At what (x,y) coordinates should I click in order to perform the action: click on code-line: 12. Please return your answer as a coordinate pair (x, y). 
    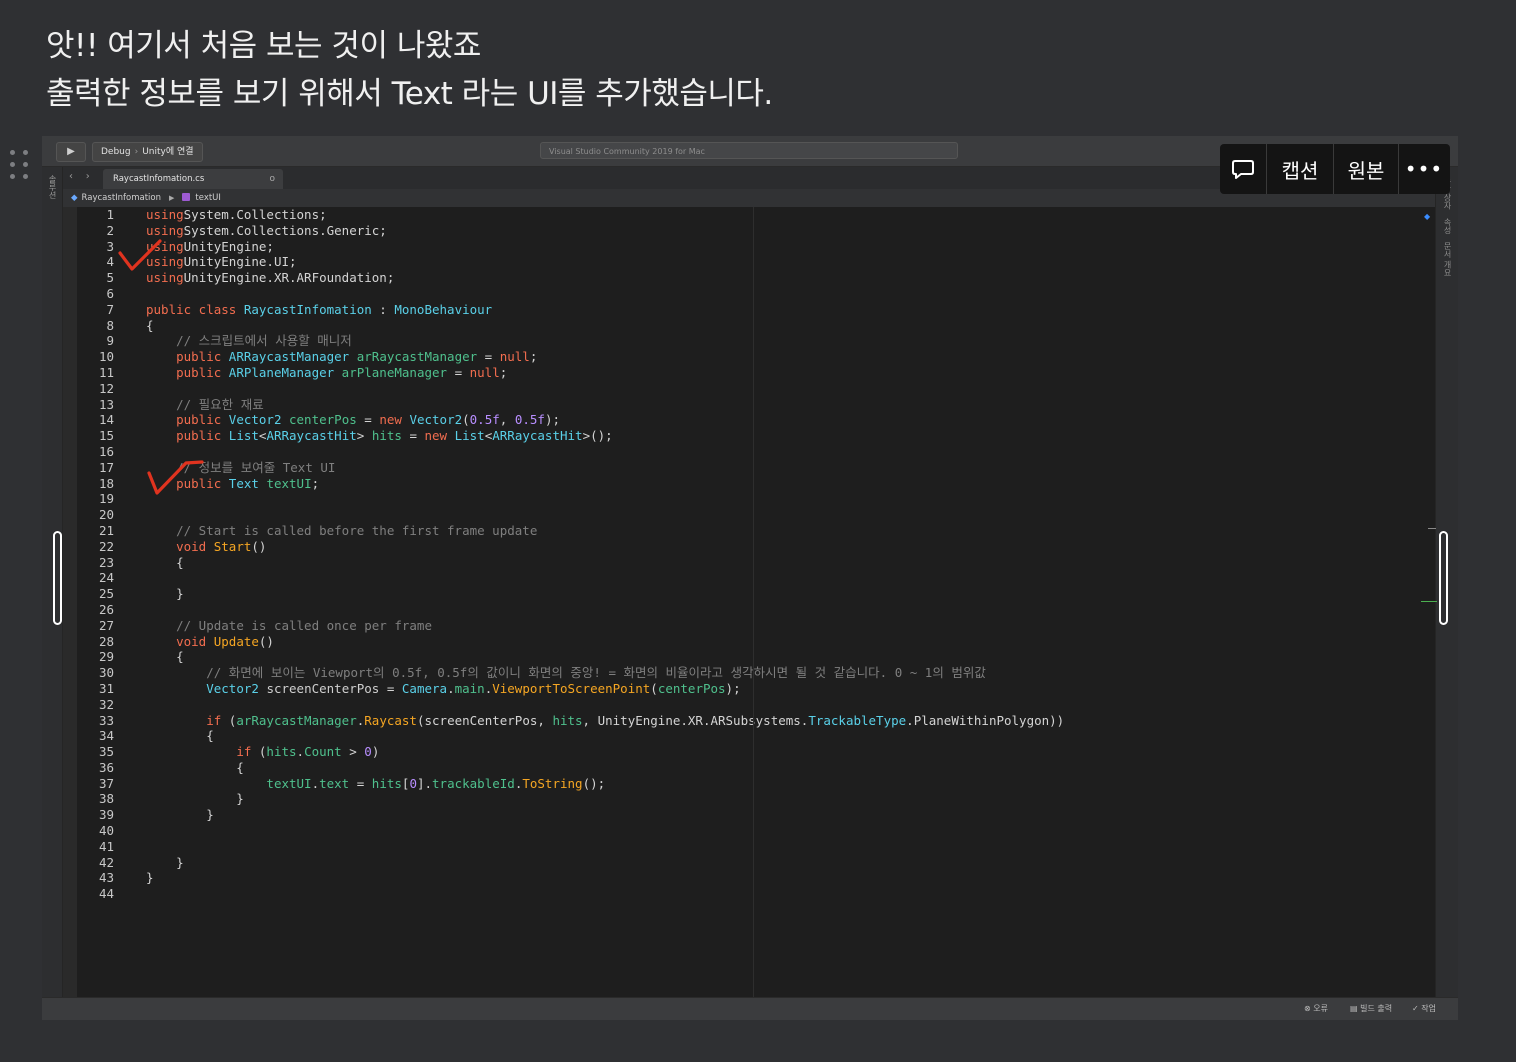
    Looking at the image, I should click on (756, 389).